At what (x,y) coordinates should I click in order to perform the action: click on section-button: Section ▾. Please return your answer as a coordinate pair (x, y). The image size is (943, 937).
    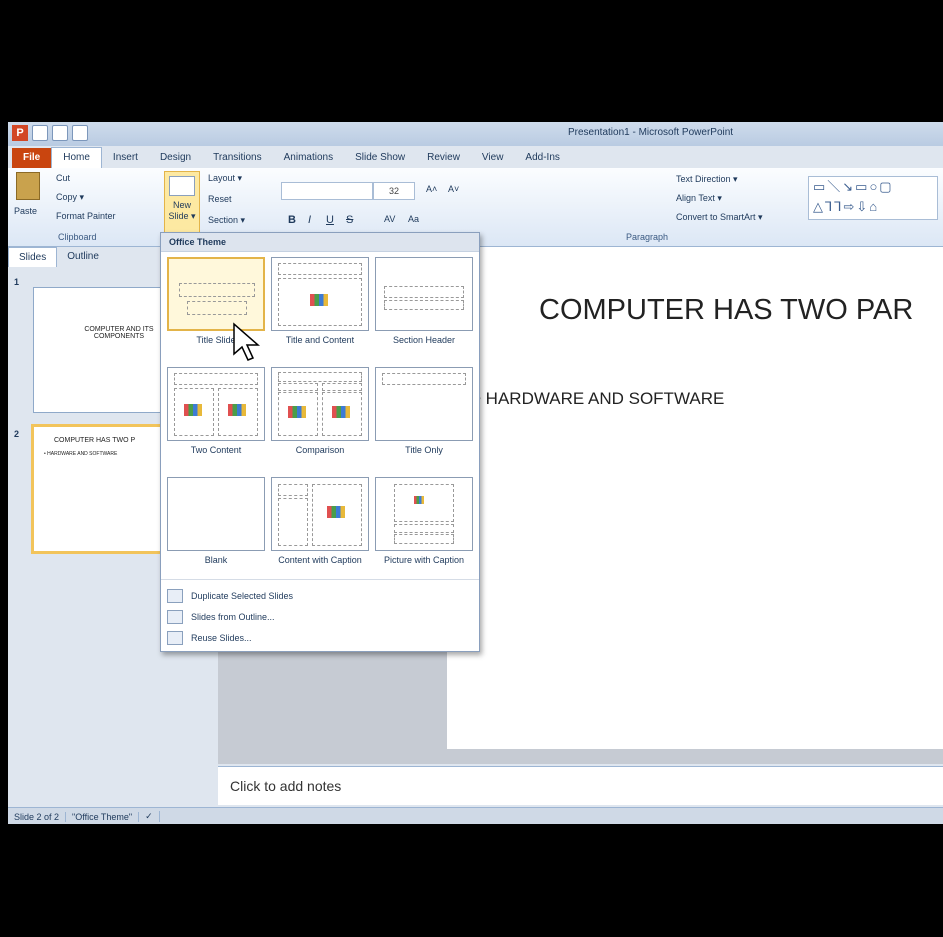
    Looking at the image, I should click on (226, 220).